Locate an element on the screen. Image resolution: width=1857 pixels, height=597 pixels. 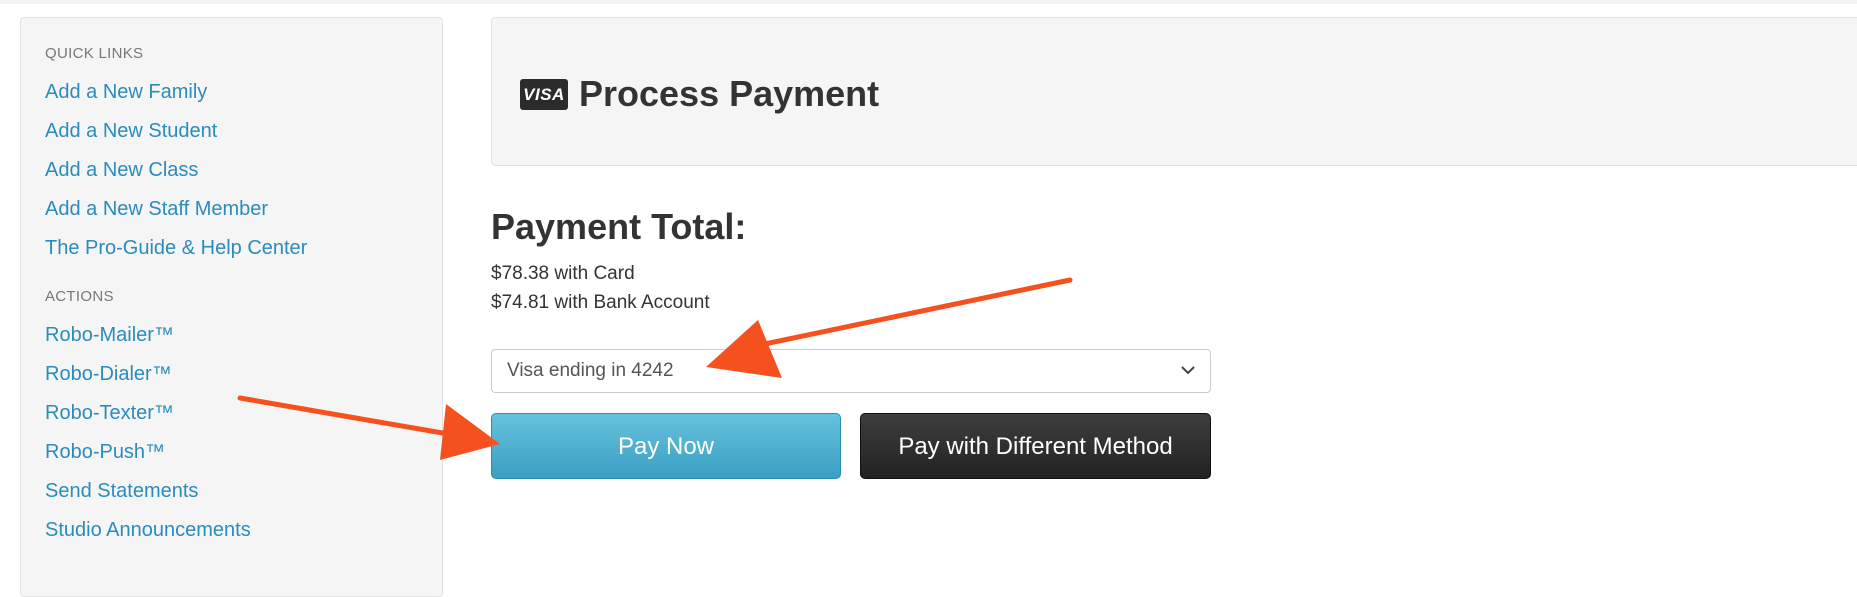
card-amount: $78.38 with Card is located at coordinates (563, 273).